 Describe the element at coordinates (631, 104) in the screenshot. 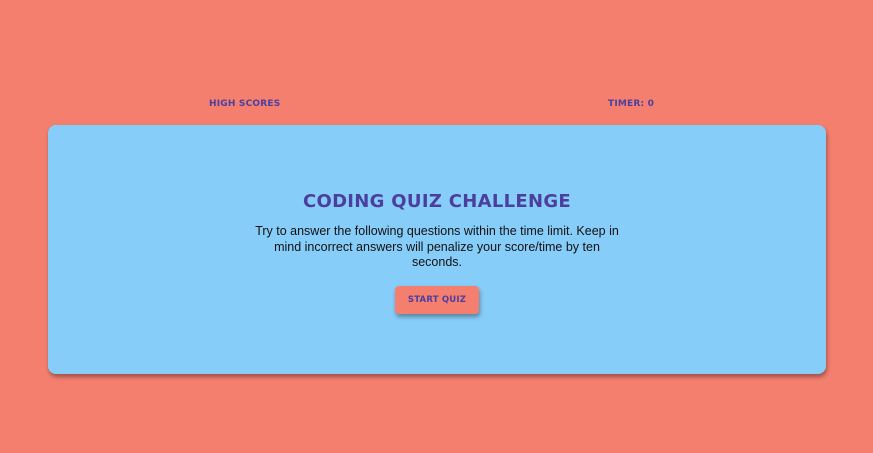

I see `timer-display: TIMER: 0` at that location.